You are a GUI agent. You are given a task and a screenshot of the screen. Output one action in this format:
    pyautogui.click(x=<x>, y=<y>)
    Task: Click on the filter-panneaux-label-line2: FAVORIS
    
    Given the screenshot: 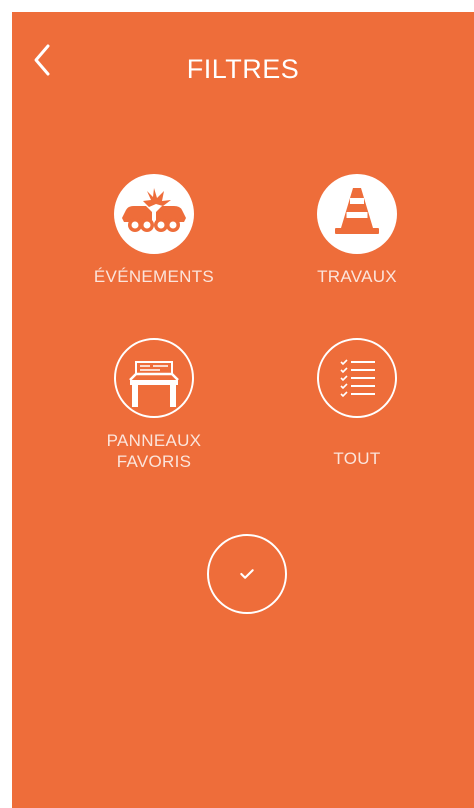 What is the action you would take?
    pyautogui.click(x=154, y=461)
    